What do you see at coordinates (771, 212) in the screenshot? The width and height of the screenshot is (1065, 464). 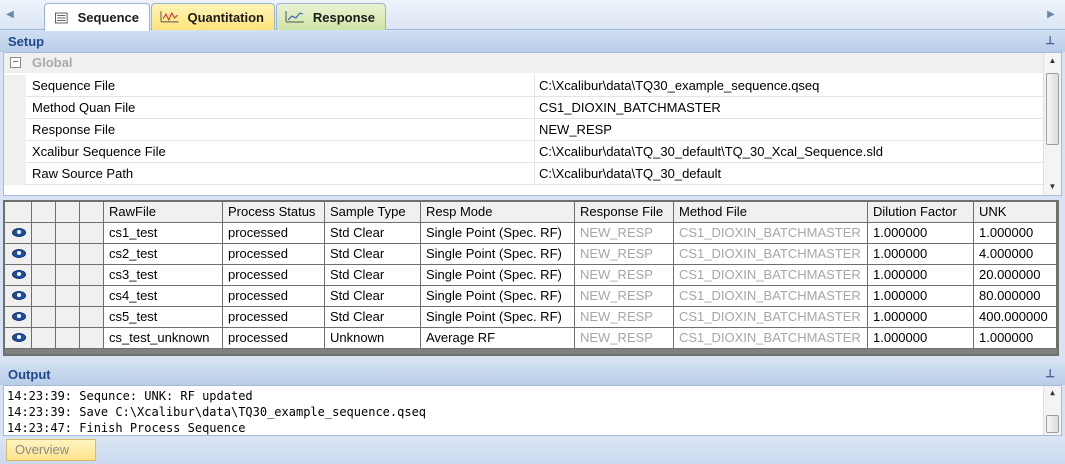 I see `column-header-method-file: Method File` at bounding box center [771, 212].